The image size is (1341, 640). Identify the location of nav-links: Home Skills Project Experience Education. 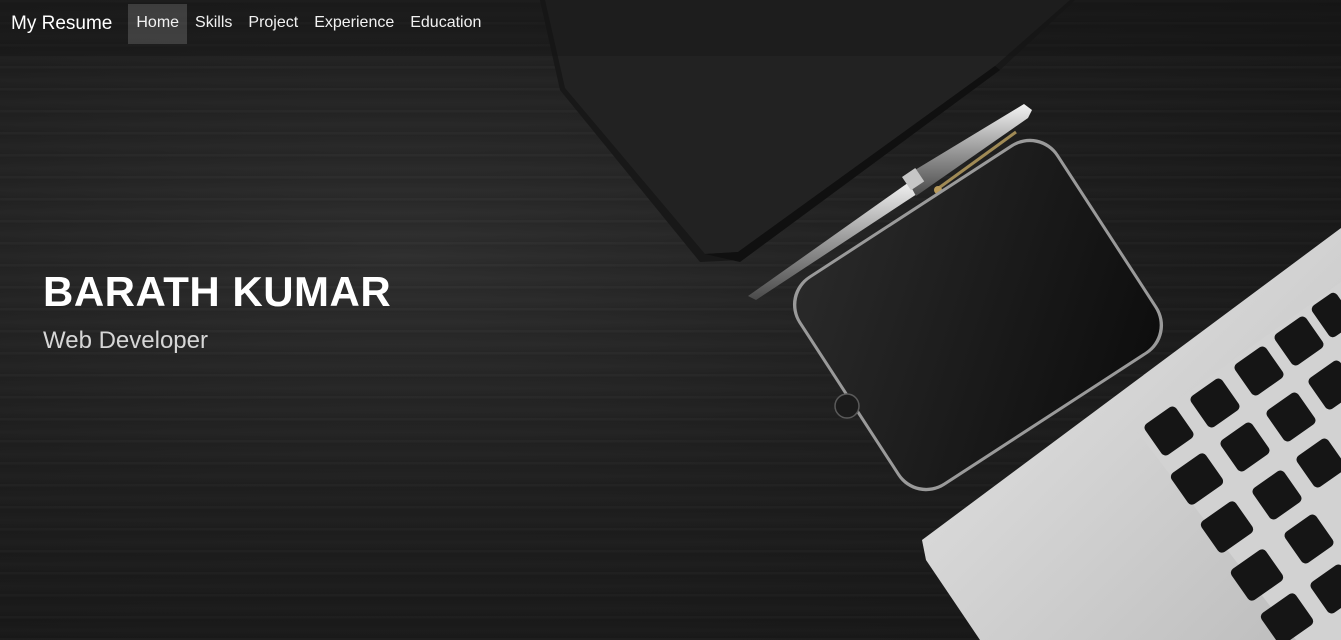
(308, 24).